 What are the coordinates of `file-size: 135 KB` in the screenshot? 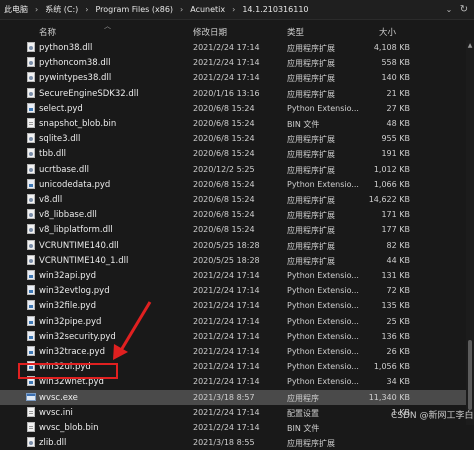 It's located at (395, 306).